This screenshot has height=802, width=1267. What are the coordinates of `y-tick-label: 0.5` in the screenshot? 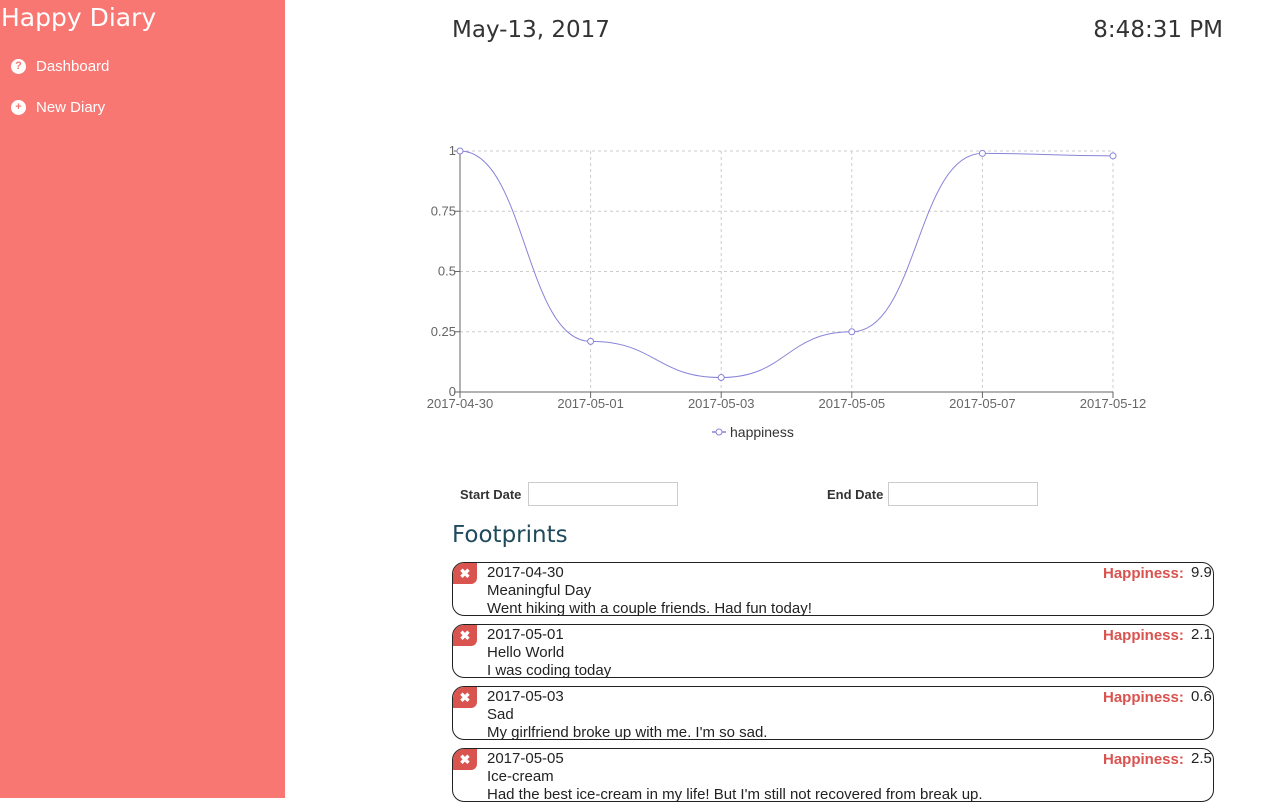 It's located at (447, 271).